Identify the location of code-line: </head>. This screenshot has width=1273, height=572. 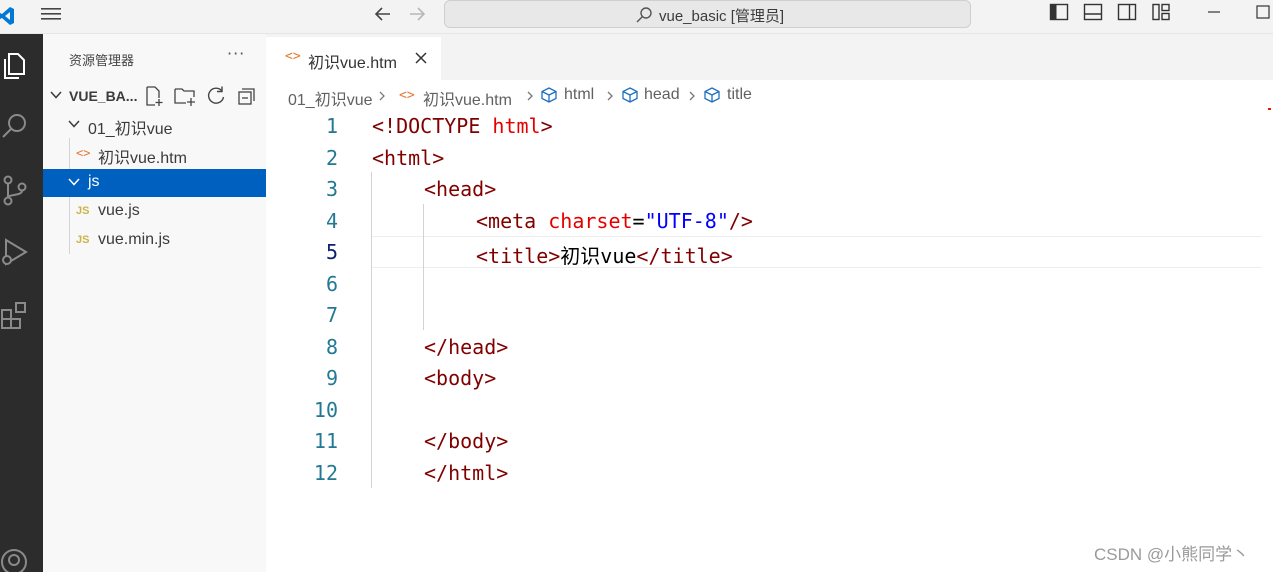
(466, 347).